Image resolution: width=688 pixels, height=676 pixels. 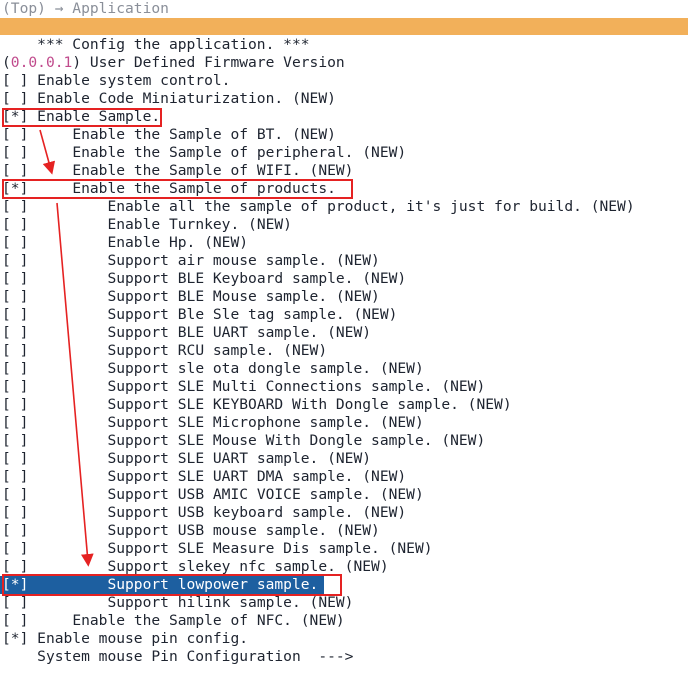 I want to click on menu-item: [ ] Enable the Sample of WIFI. (NEW), so click(x=344, y=171).